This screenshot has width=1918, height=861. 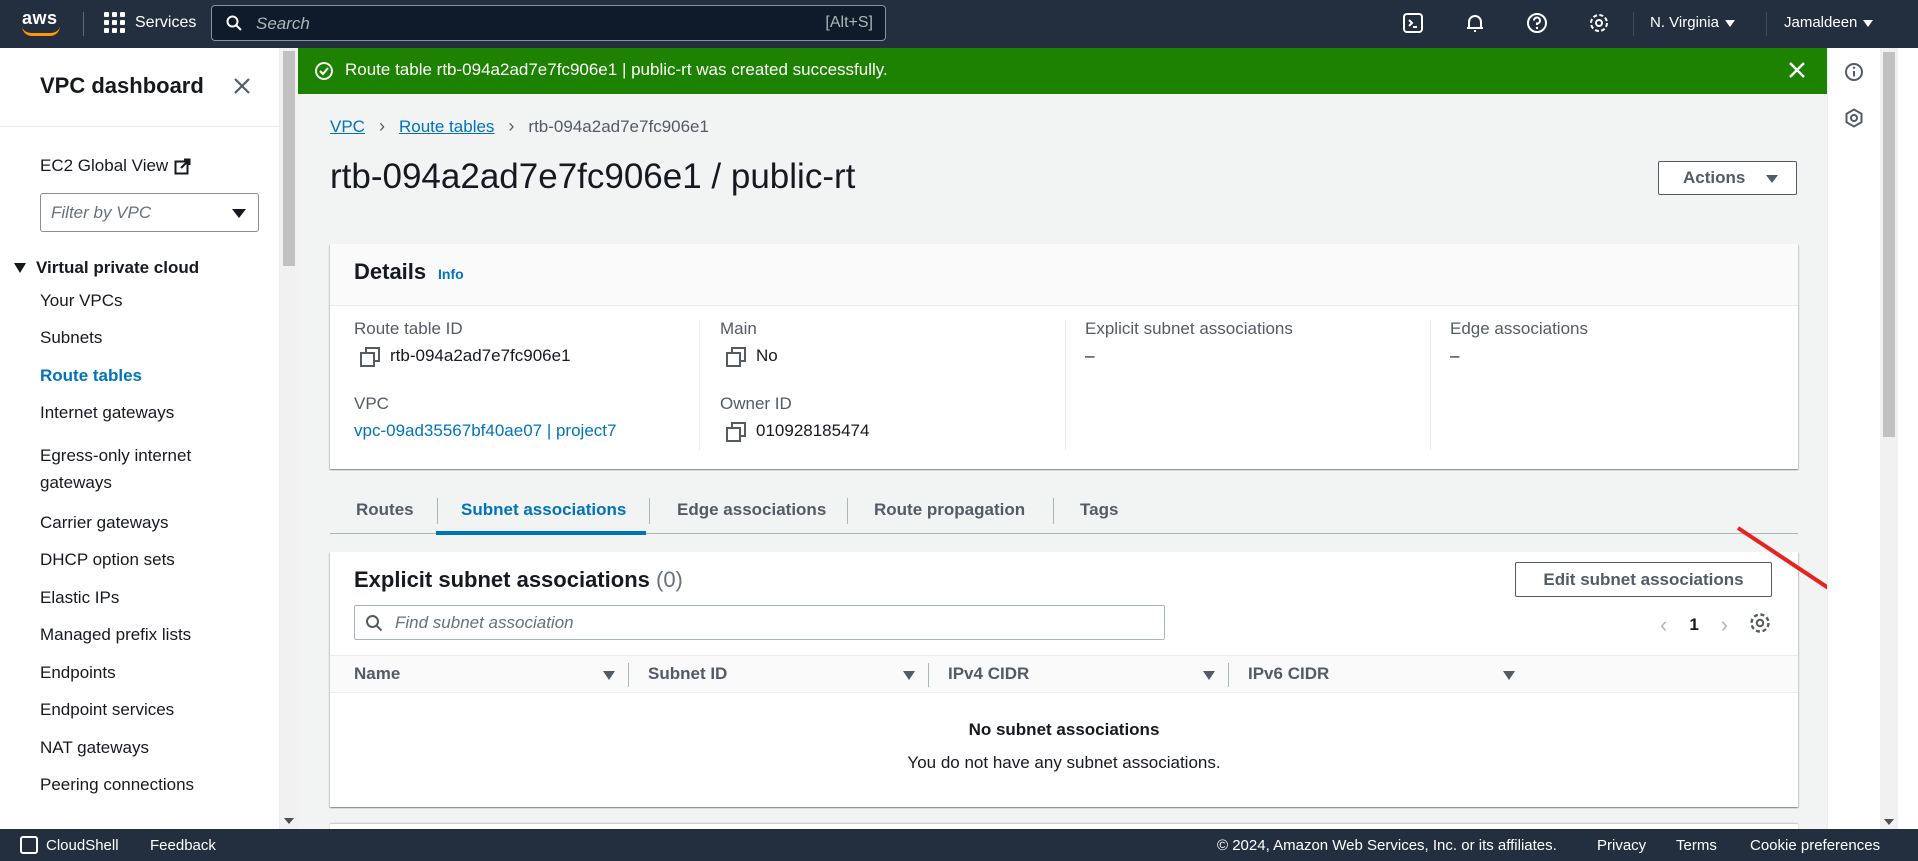 What do you see at coordinates (1064, 674) in the screenshot?
I see `table-header: Name Subnet ID IPv4 CIDR IPv6 CIDR` at bounding box center [1064, 674].